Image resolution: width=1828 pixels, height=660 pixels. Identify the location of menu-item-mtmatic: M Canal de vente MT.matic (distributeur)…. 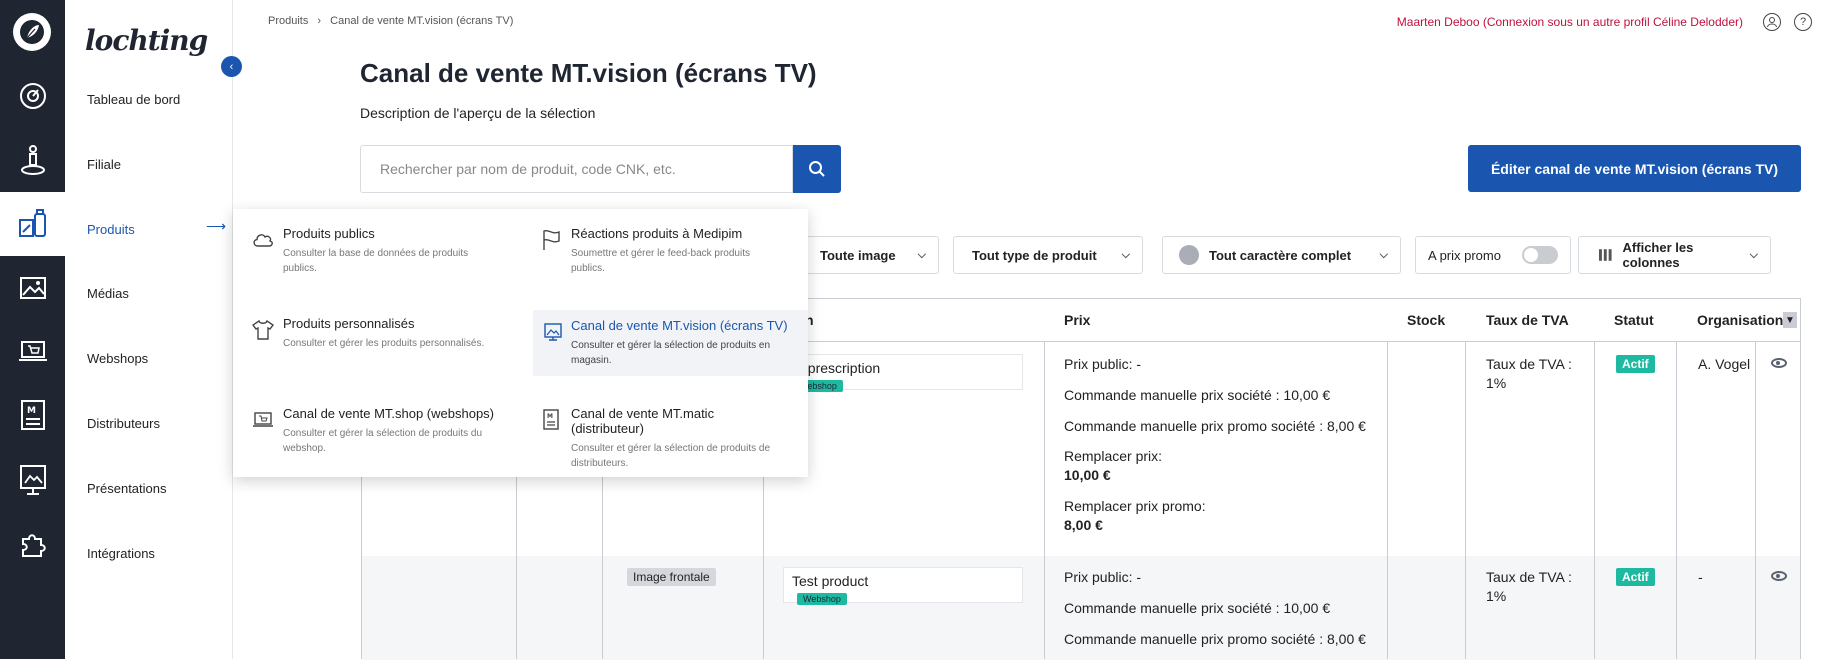
(658, 433).